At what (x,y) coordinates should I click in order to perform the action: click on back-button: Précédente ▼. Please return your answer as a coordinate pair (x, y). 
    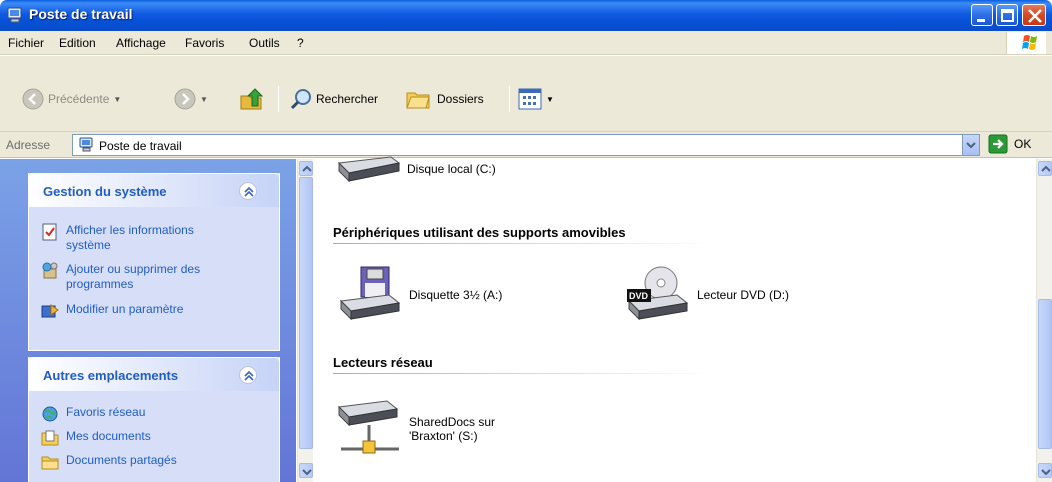
    Looking at the image, I should click on (71, 99).